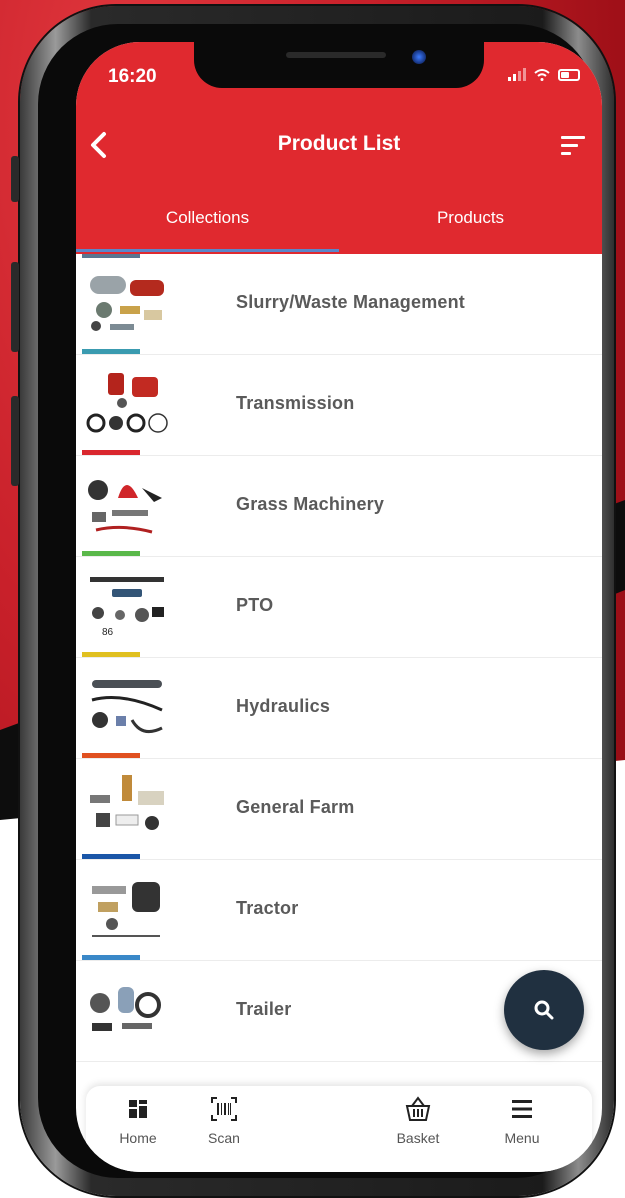 The height and width of the screenshot is (1198, 625). I want to click on collection-label: Slurry/Waste Management, so click(350, 302).